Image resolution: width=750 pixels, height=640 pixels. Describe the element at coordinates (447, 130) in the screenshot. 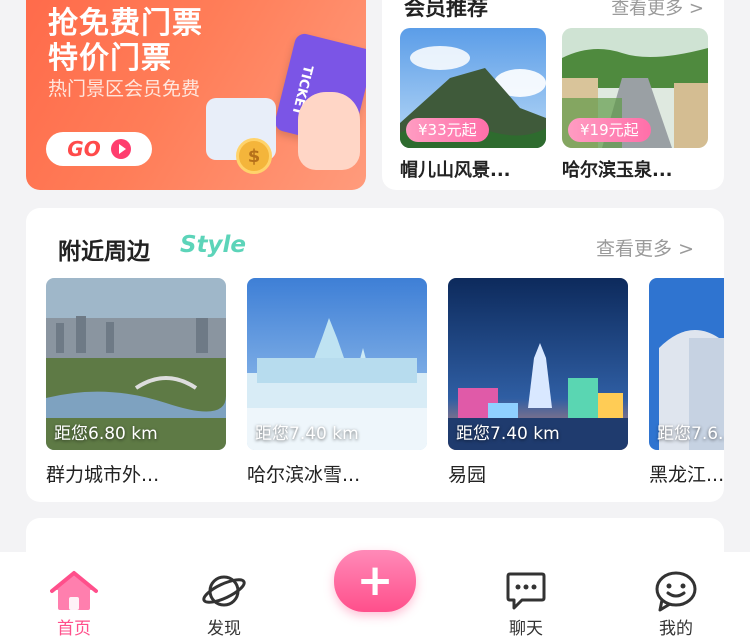

I see `member-item-price: ¥33元起` at that location.